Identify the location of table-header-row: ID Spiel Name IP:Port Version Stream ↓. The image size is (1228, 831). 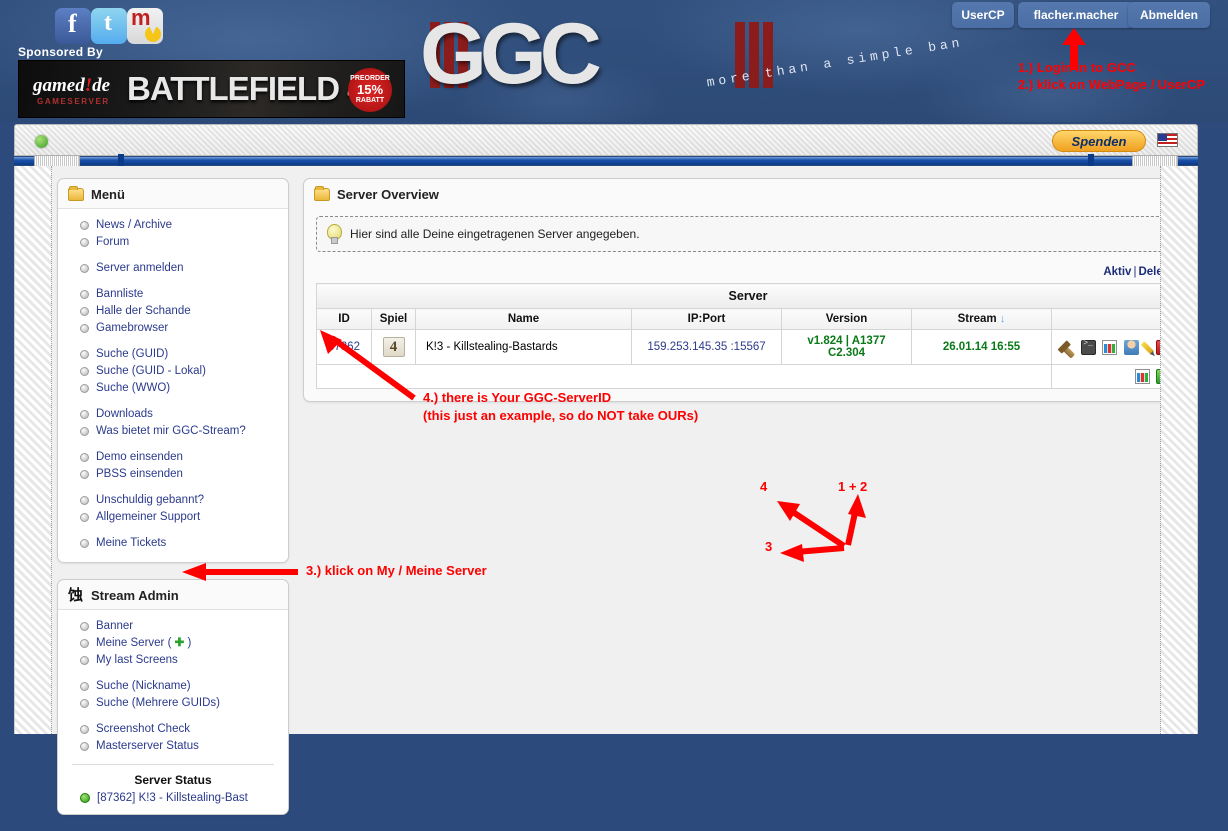
(748, 319).